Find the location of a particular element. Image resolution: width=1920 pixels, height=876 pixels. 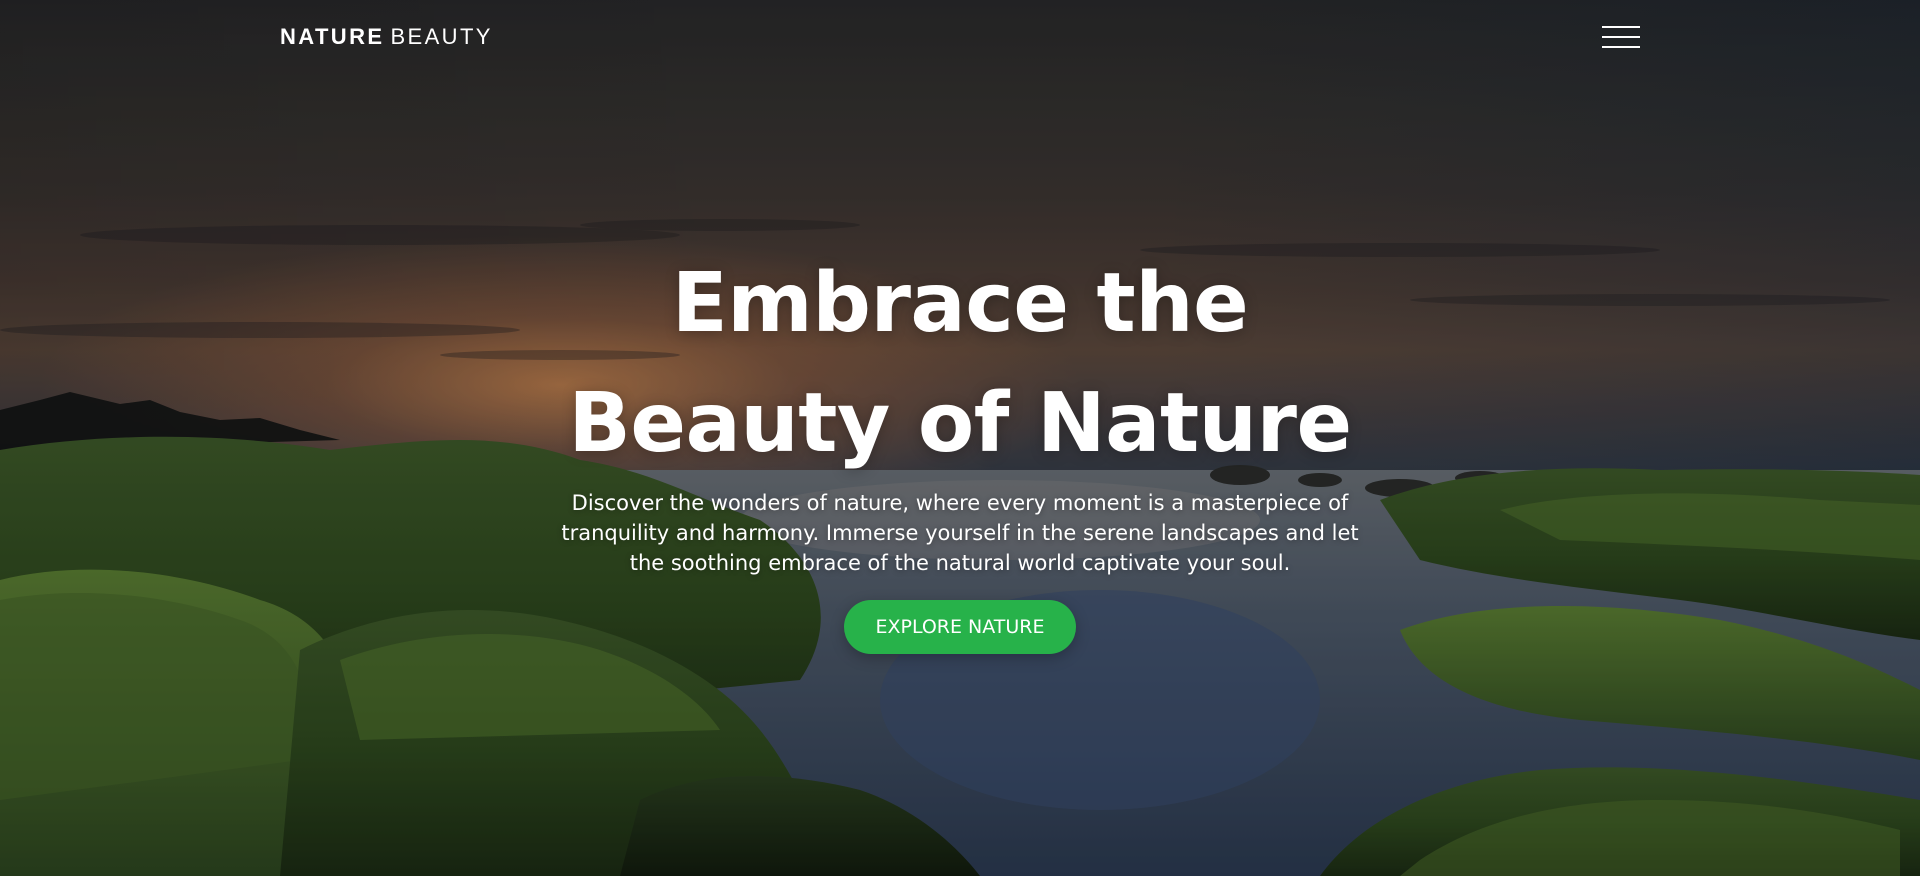

brand-bold-text: NATURE is located at coordinates (332, 36).